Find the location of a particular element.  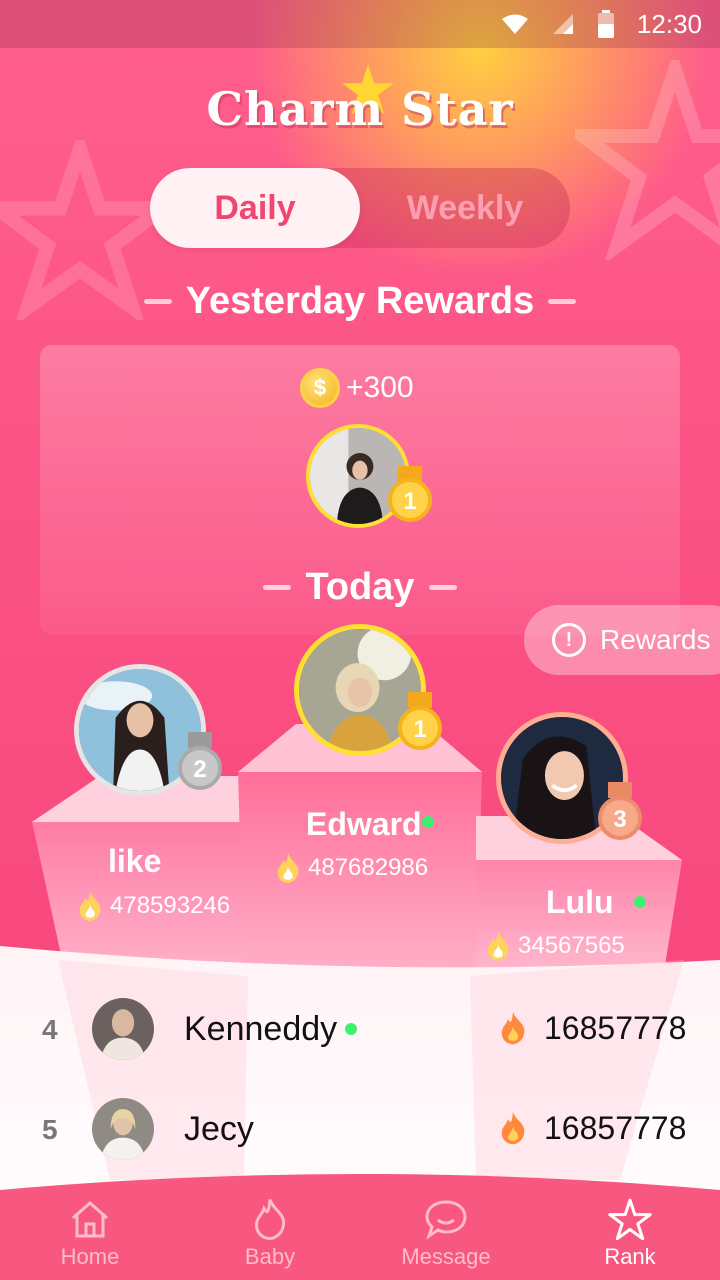

nav-label: Rank is located at coordinates (630, 1256).